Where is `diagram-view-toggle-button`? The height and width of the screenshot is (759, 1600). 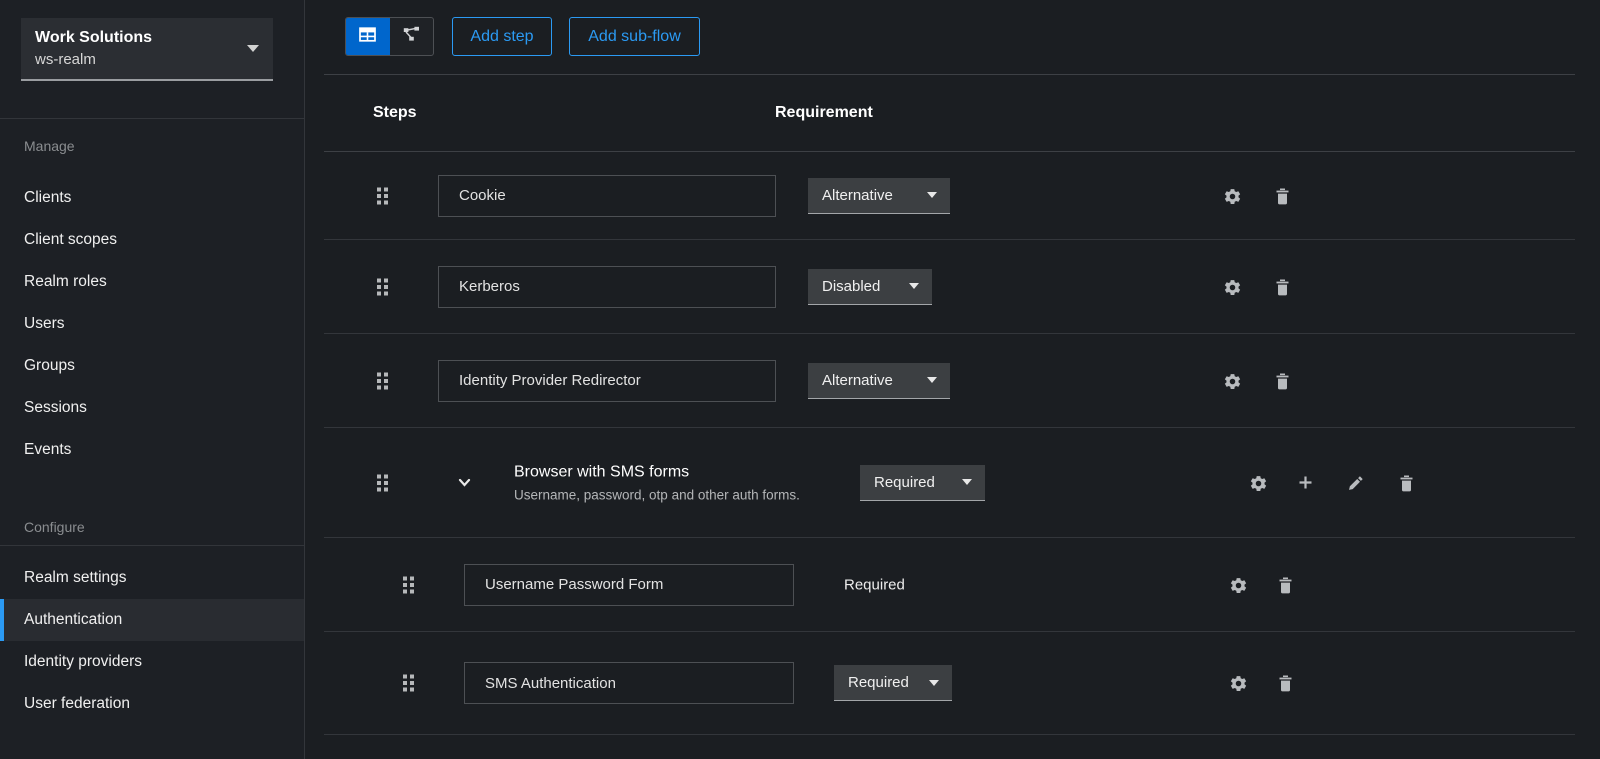 diagram-view-toggle-button is located at coordinates (412, 36).